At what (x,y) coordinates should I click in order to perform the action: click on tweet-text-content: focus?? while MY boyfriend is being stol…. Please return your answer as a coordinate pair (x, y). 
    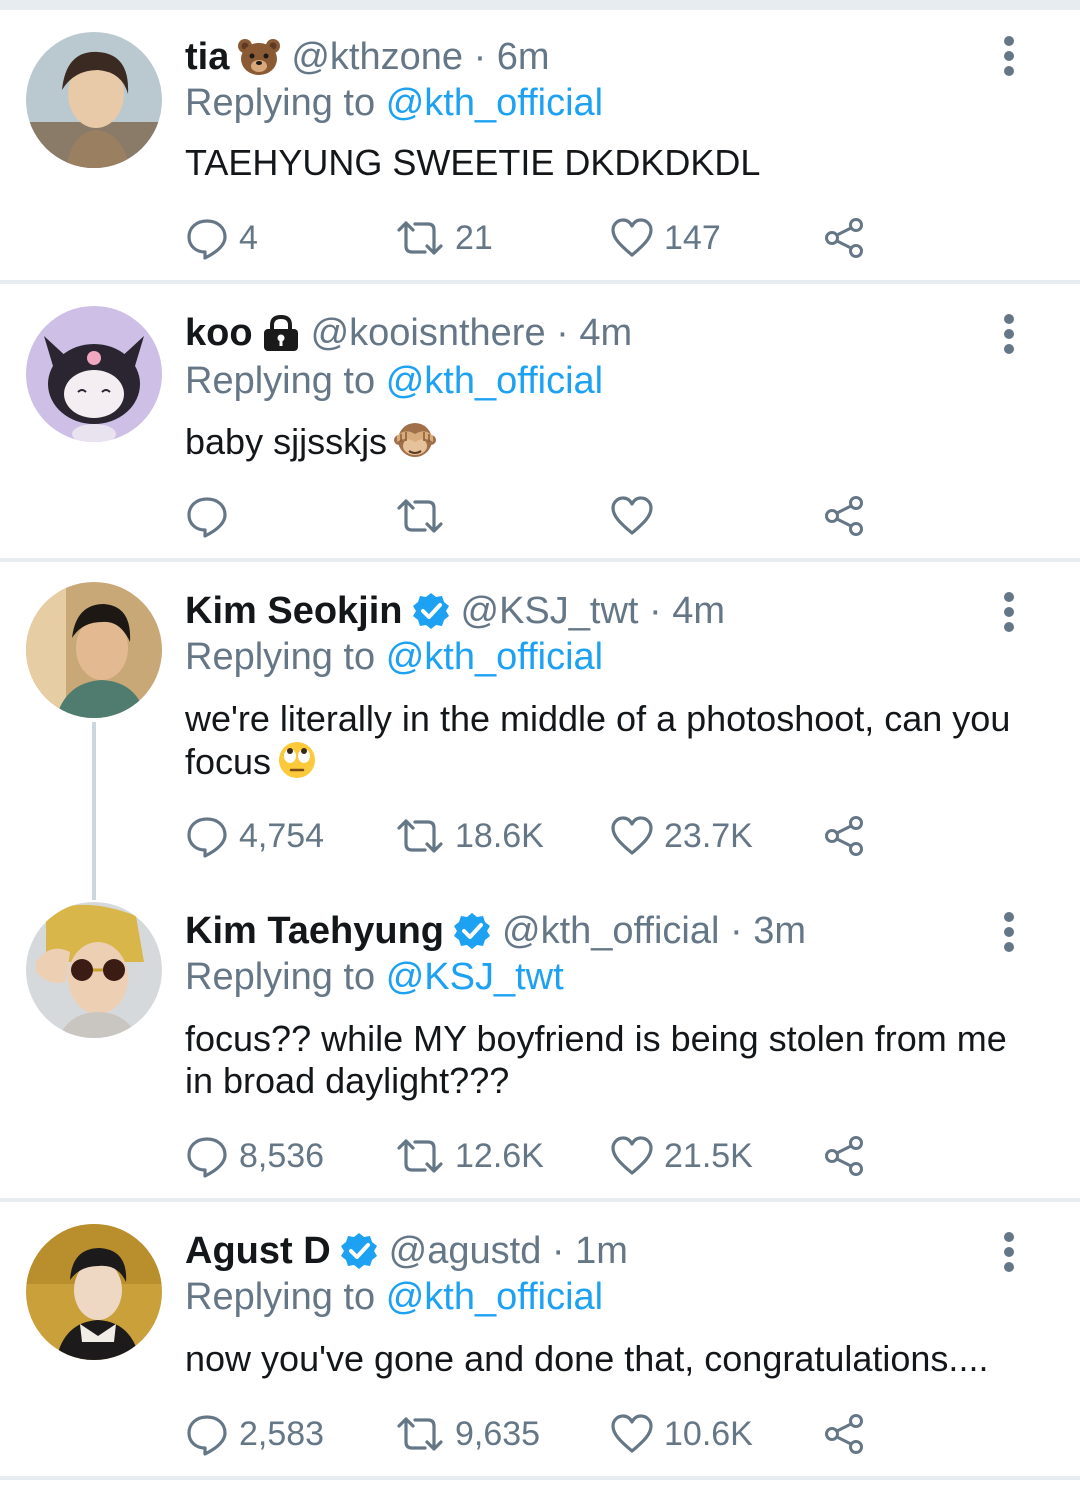
    Looking at the image, I should click on (596, 1059).